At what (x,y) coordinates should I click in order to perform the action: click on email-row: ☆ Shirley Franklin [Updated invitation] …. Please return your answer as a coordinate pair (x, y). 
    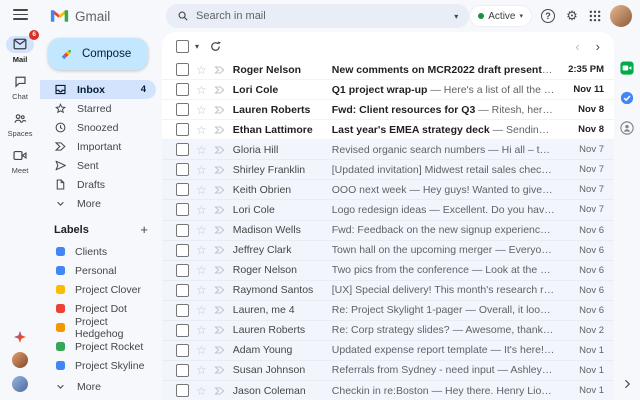
    Looking at the image, I should click on (388, 170).